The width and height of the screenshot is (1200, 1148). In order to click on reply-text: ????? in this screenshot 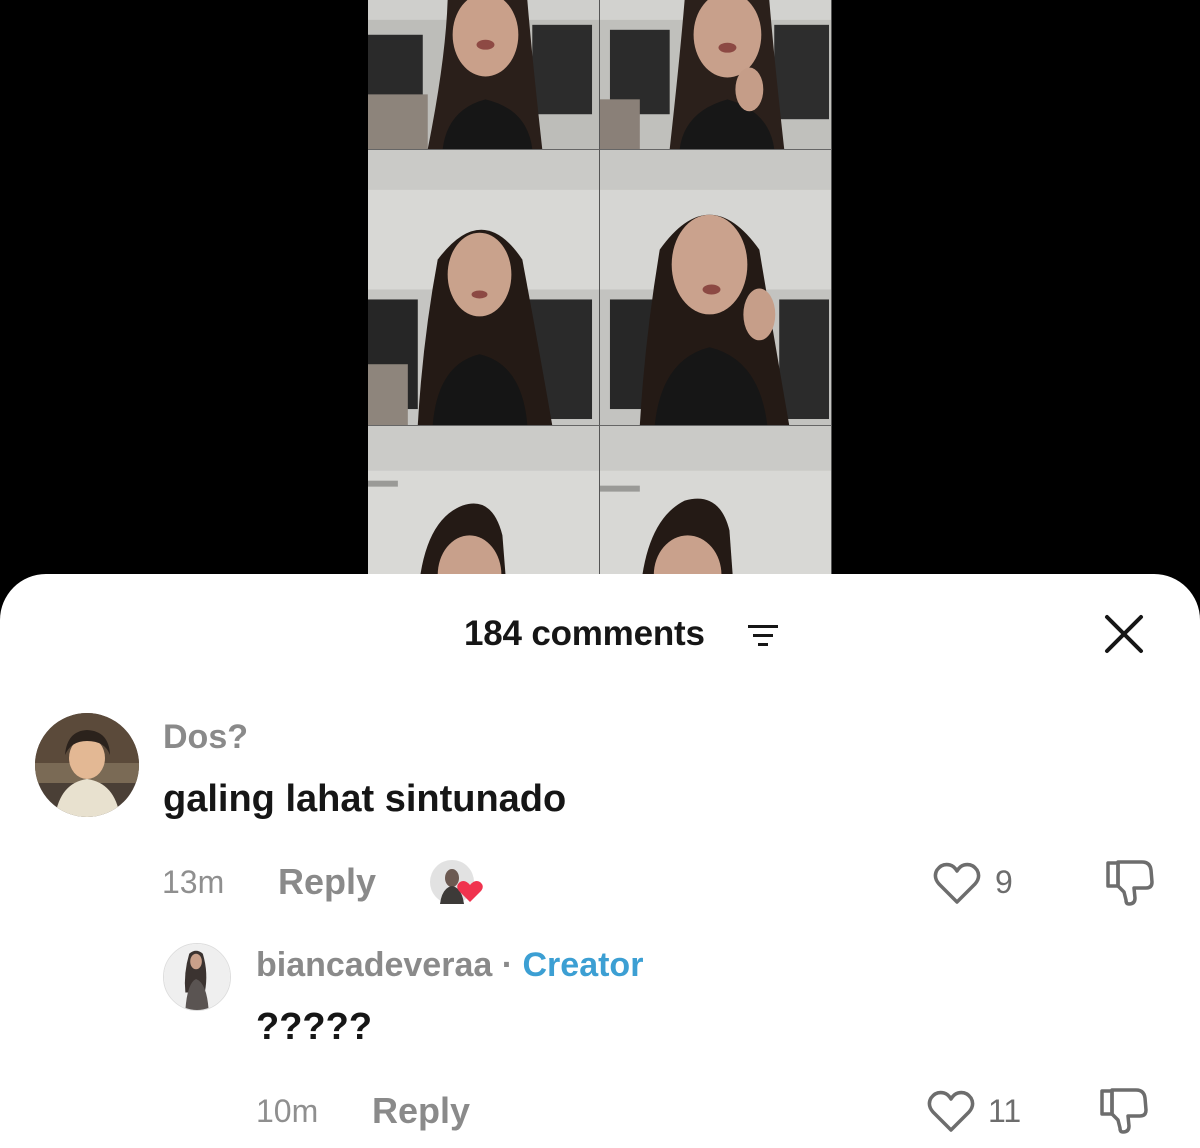, I will do `click(314, 1027)`.